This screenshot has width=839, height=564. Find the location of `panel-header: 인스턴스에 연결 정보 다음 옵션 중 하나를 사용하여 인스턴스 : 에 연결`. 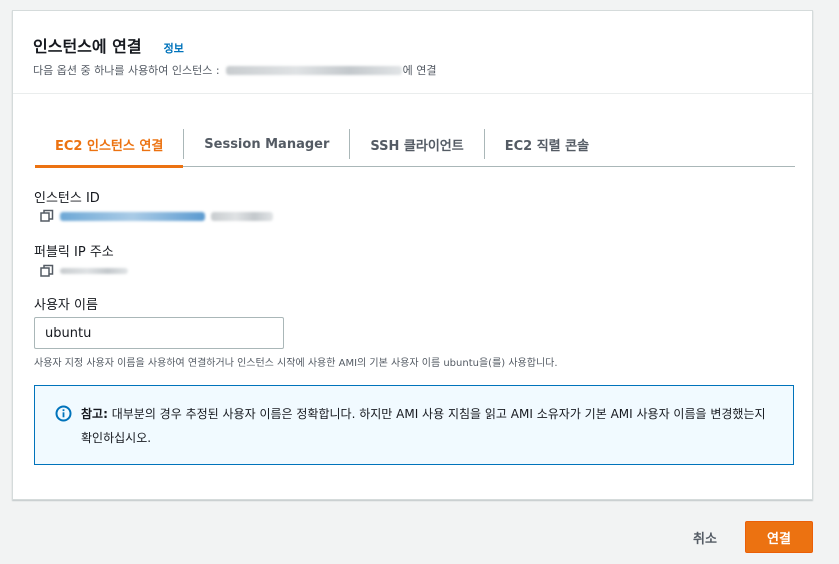

panel-header: 인스턴스에 연결 정보 다음 옵션 중 하나를 사용하여 인스턴스 : 에 연결 is located at coordinates (412, 52).